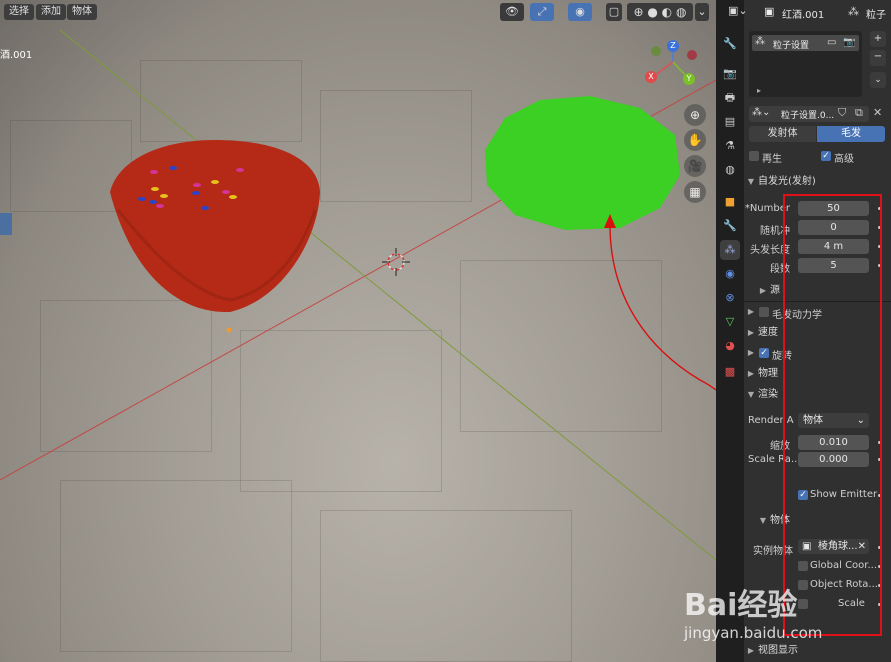 This screenshot has height=662, width=891. I want to click on particle-icon: ⁂, so click(853, 11).